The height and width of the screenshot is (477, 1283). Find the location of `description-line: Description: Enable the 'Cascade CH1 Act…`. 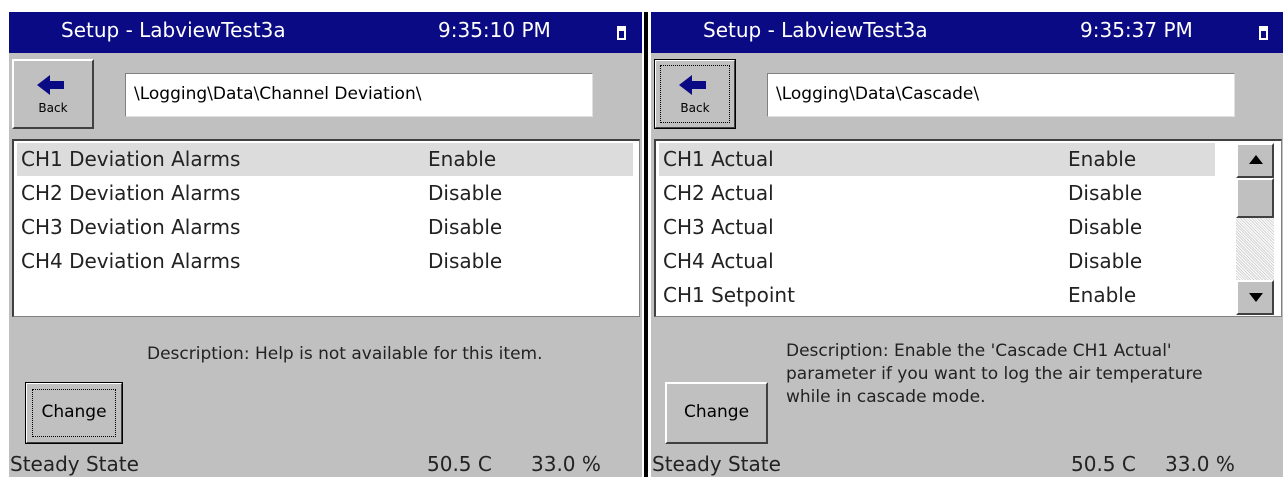

description-line: Description: Enable the 'Cascade CH1 Act… is located at coordinates (979, 351).